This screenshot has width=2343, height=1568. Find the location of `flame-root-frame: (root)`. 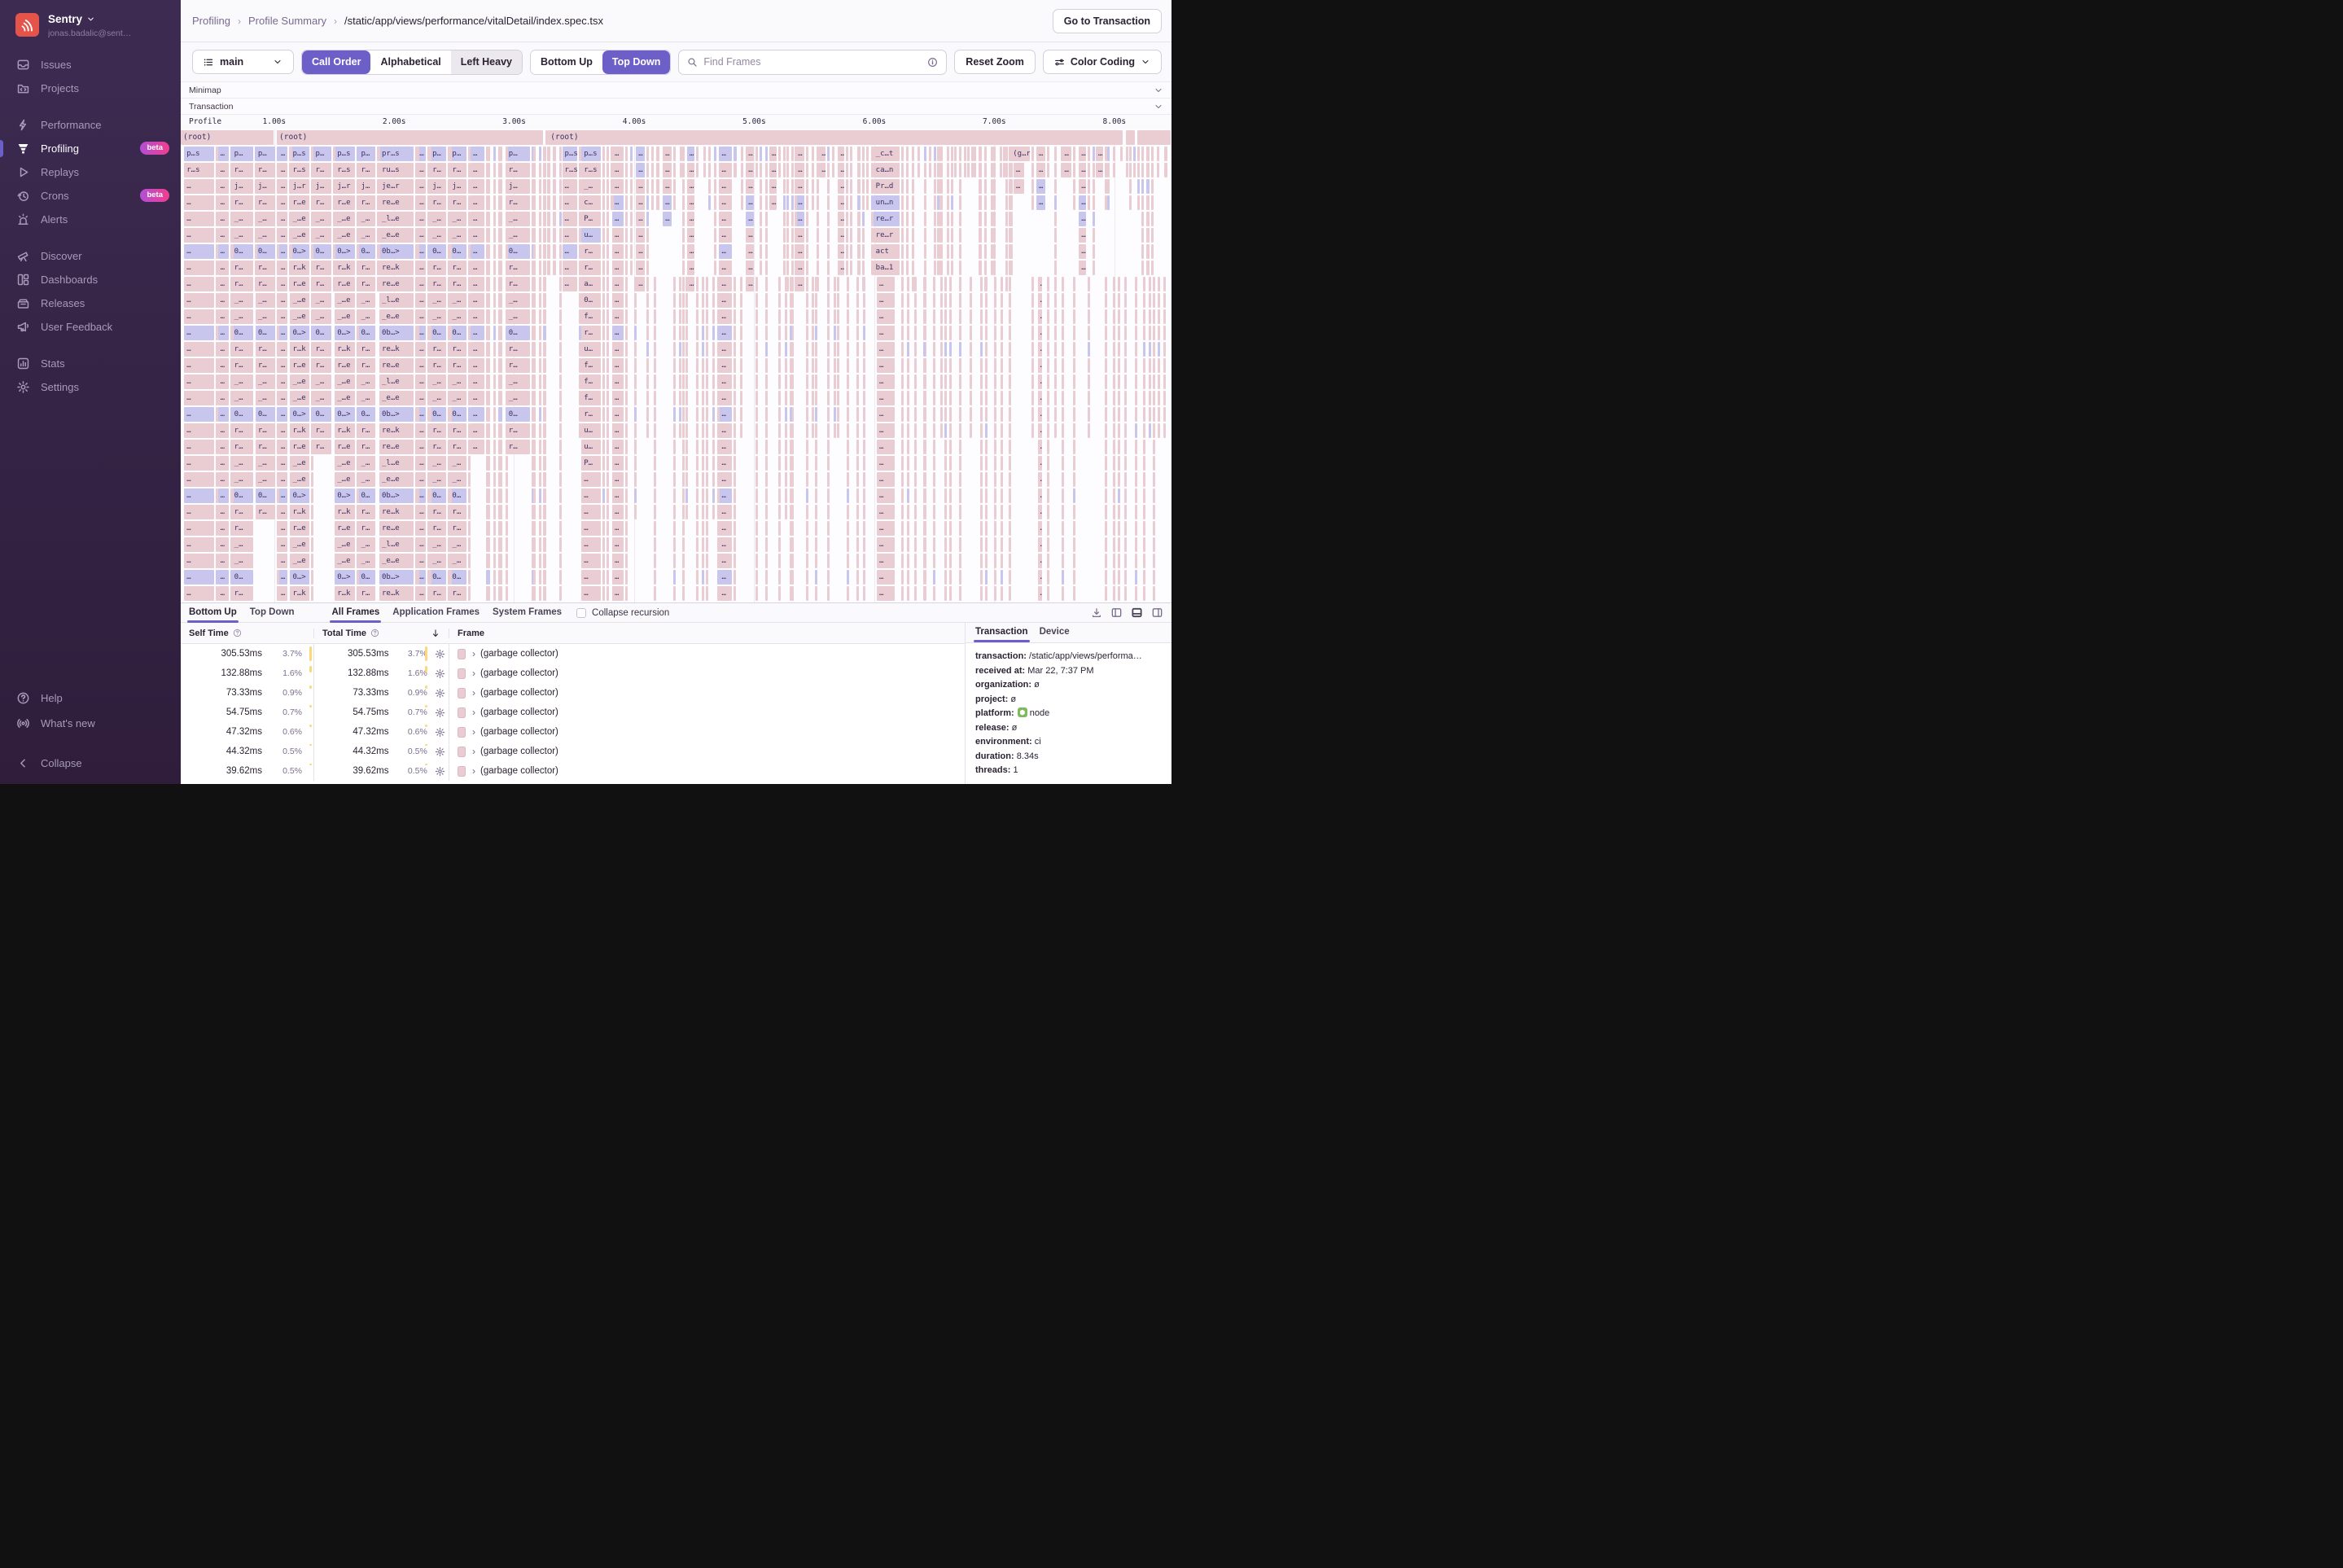

flame-root-frame: (root) is located at coordinates (410, 137).